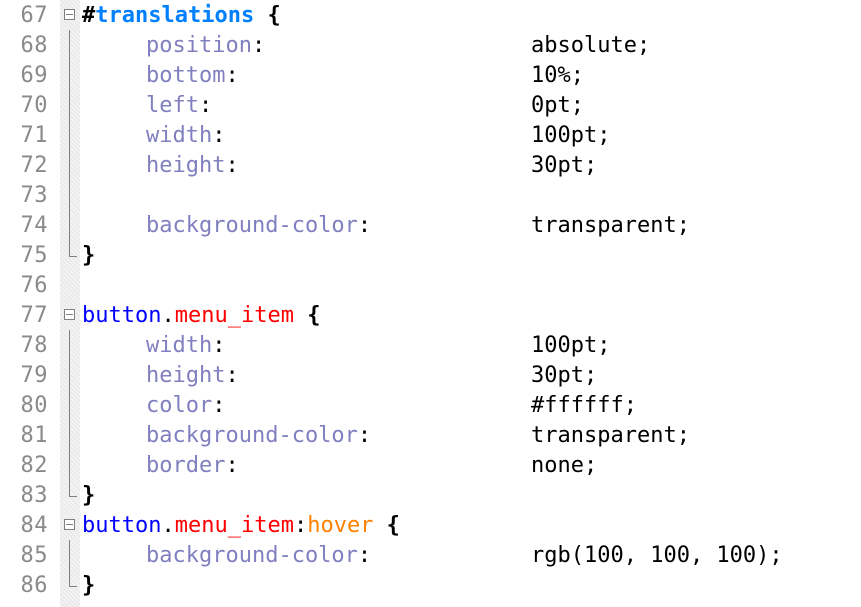 The image size is (861, 607). What do you see at coordinates (430, 375) in the screenshot?
I see `code-line: 79 height: 30pt;` at bounding box center [430, 375].